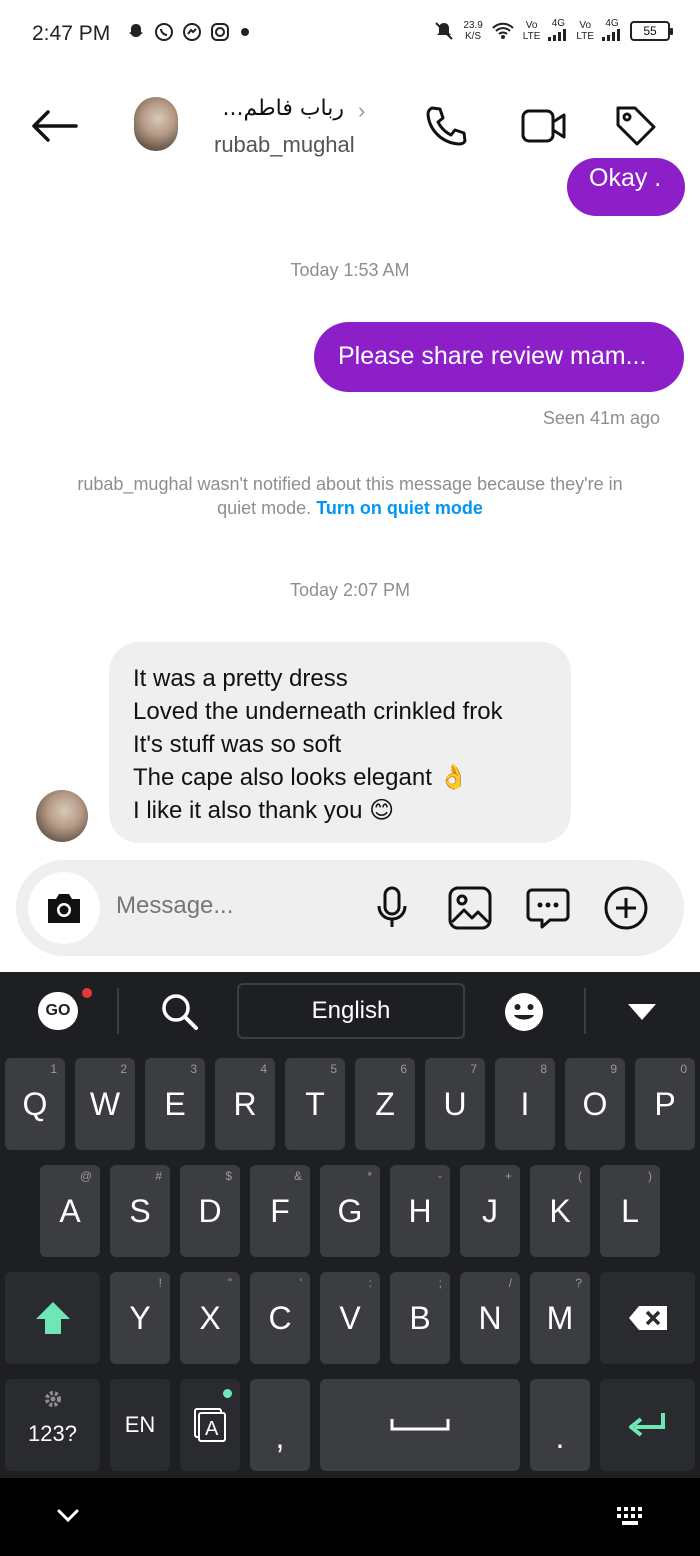  I want to click on timestamp: Today 2:07 PM, so click(350, 590).